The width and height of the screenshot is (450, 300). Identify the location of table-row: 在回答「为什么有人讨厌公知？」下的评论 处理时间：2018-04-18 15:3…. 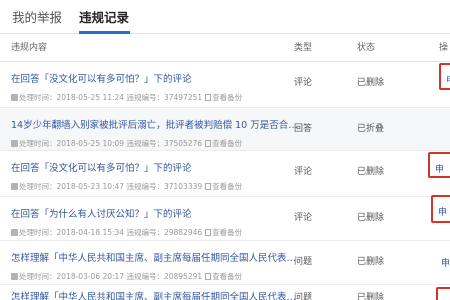
(225, 219).